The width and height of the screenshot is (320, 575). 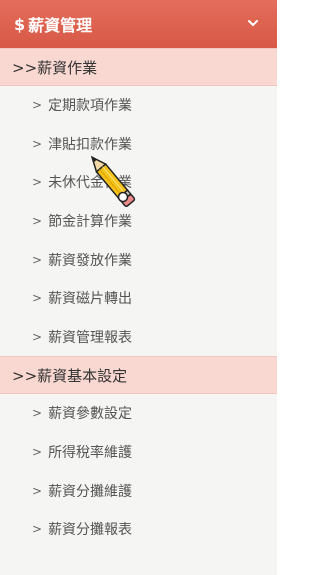 I want to click on section-title: >>薪資基本設定, so click(x=70, y=375).